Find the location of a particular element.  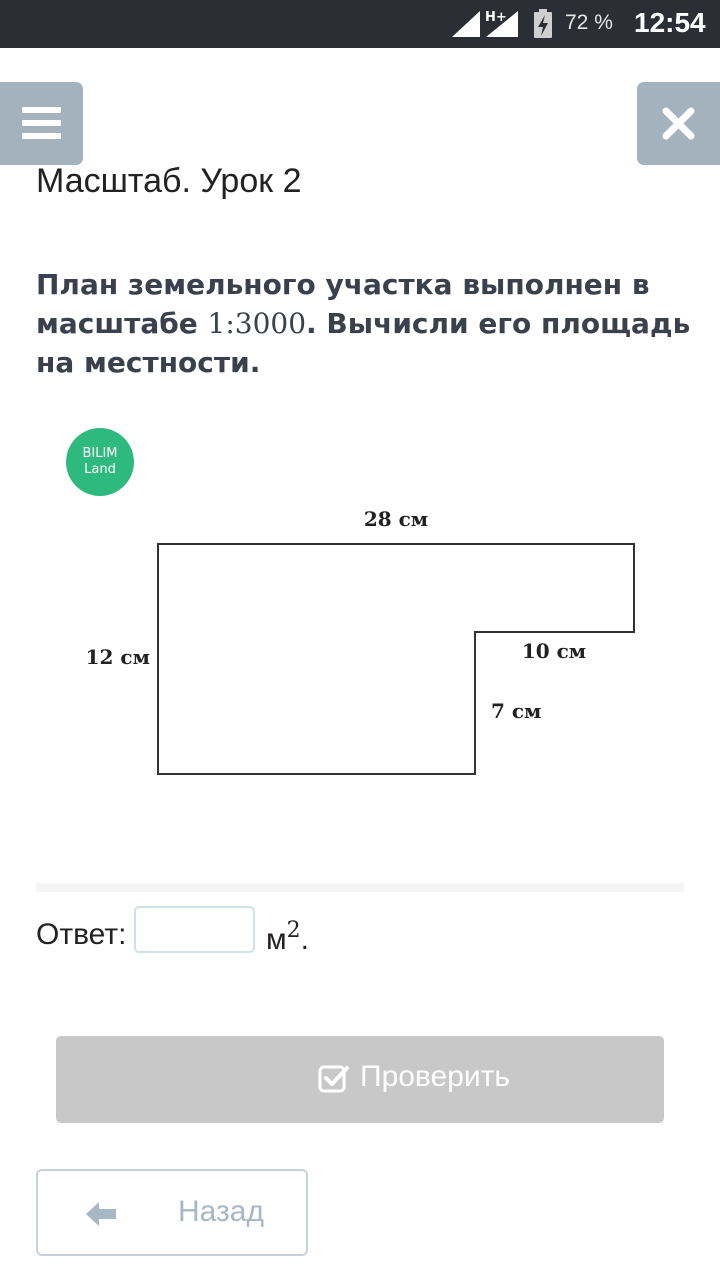

menu-button is located at coordinates (41, 123).